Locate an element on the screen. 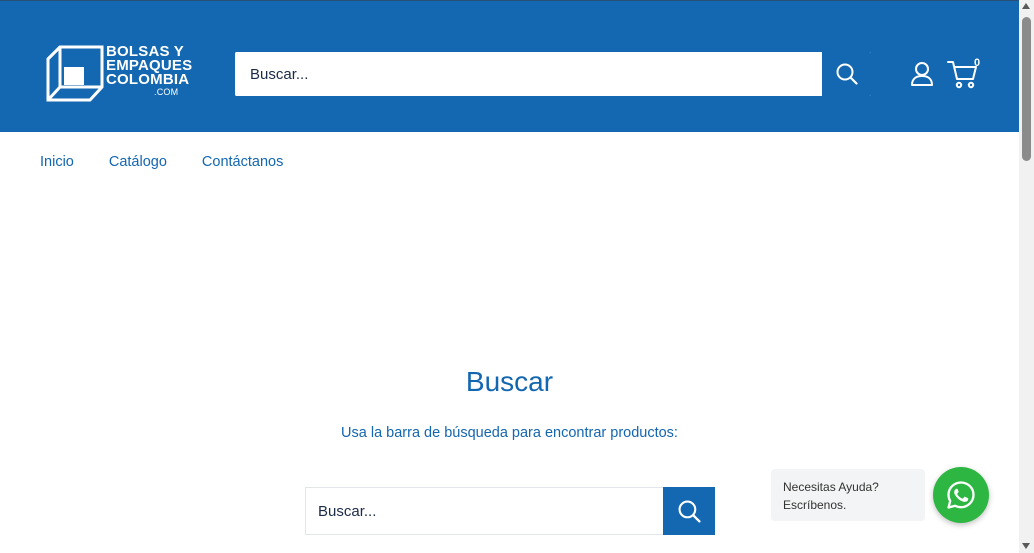 This screenshot has width=1034, height=553. scroll-down-arrow-icon is located at coordinates (1026, 546).